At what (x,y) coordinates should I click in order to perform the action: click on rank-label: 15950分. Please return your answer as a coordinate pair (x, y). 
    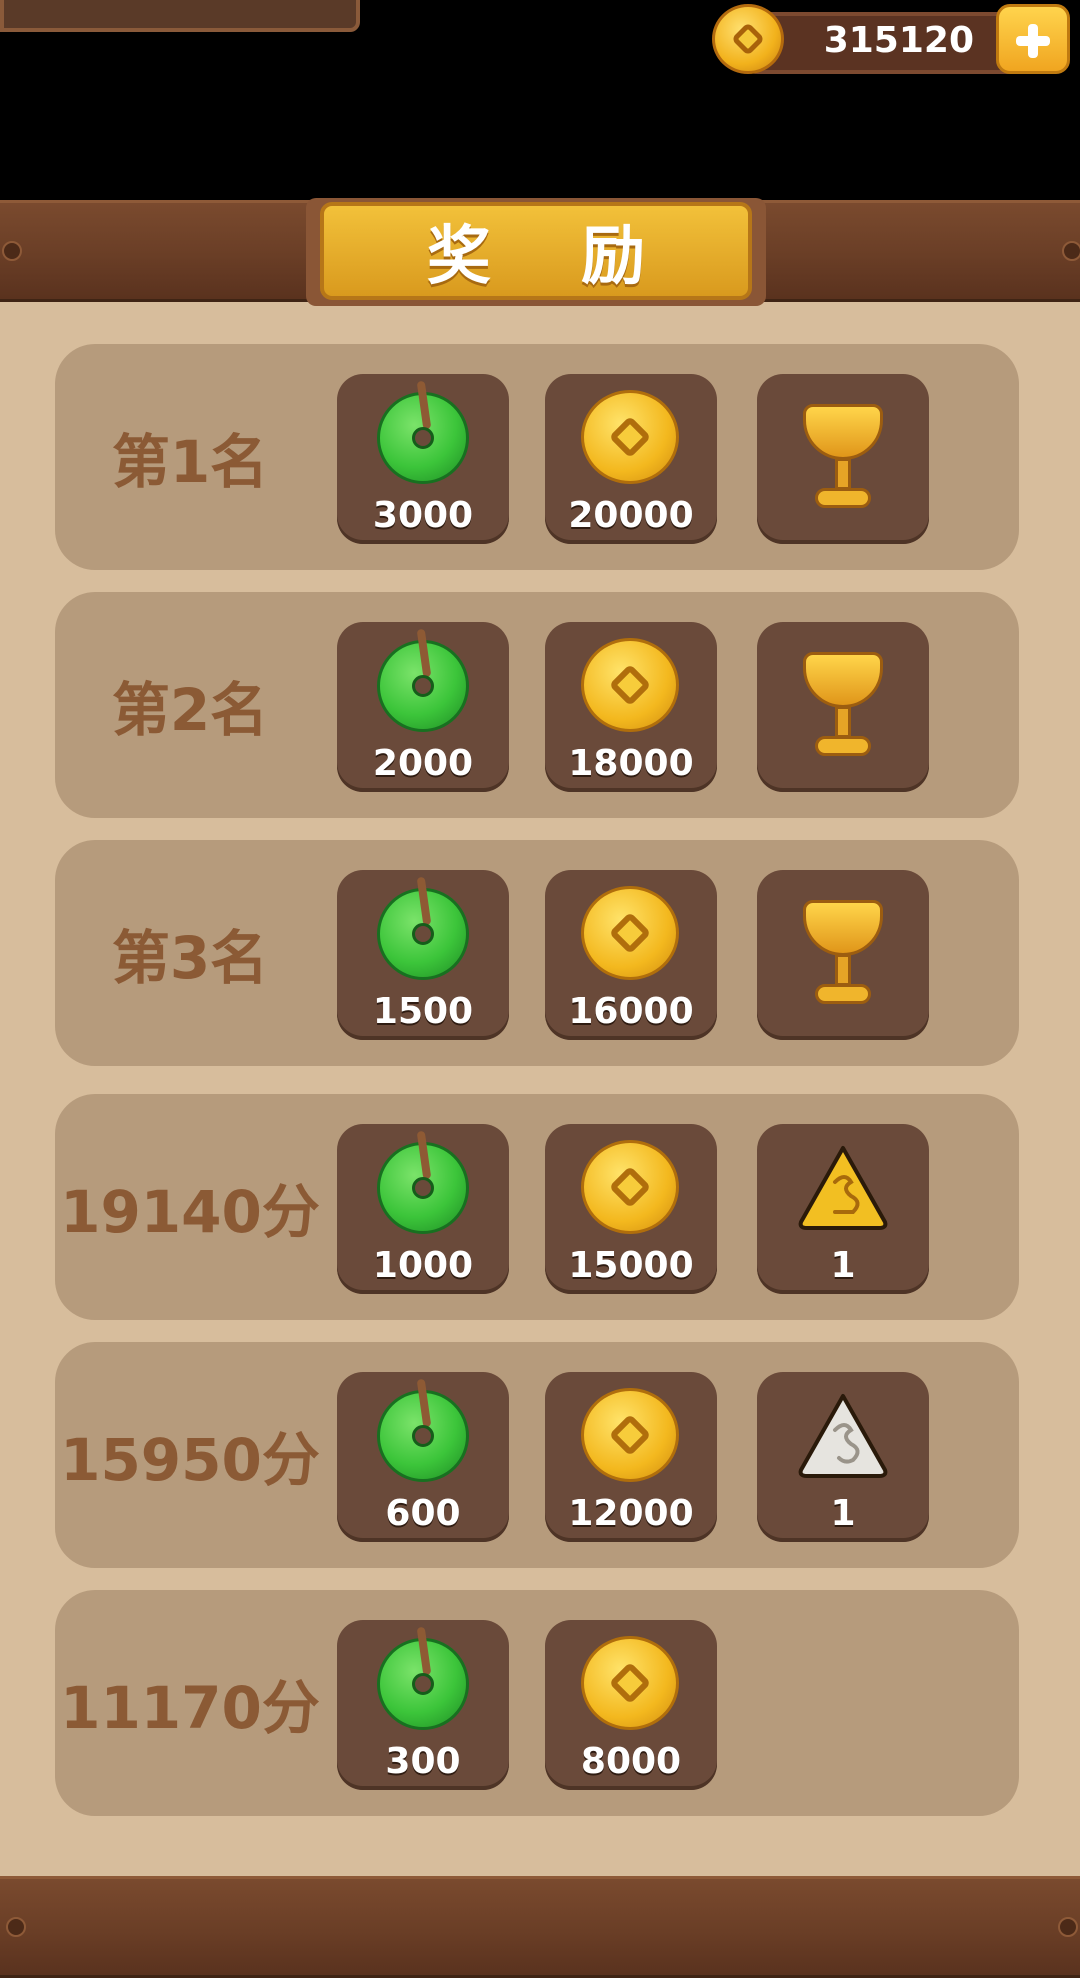
    Looking at the image, I should click on (190, 1460).